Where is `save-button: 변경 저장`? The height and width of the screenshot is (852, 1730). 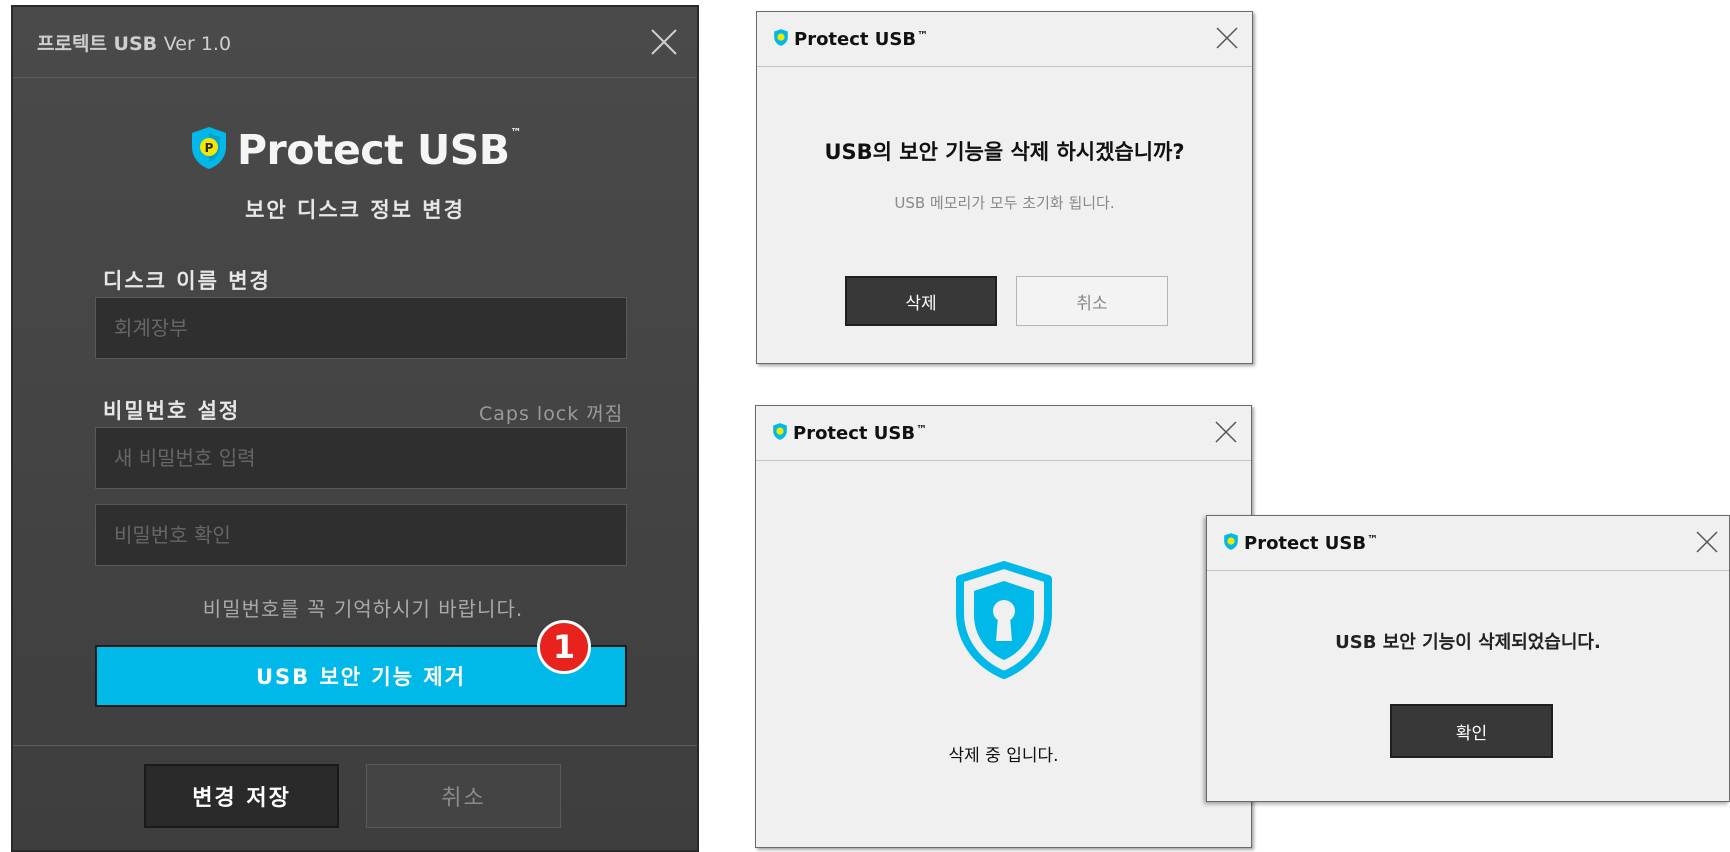
save-button: 변경 저장 is located at coordinates (241, 796).